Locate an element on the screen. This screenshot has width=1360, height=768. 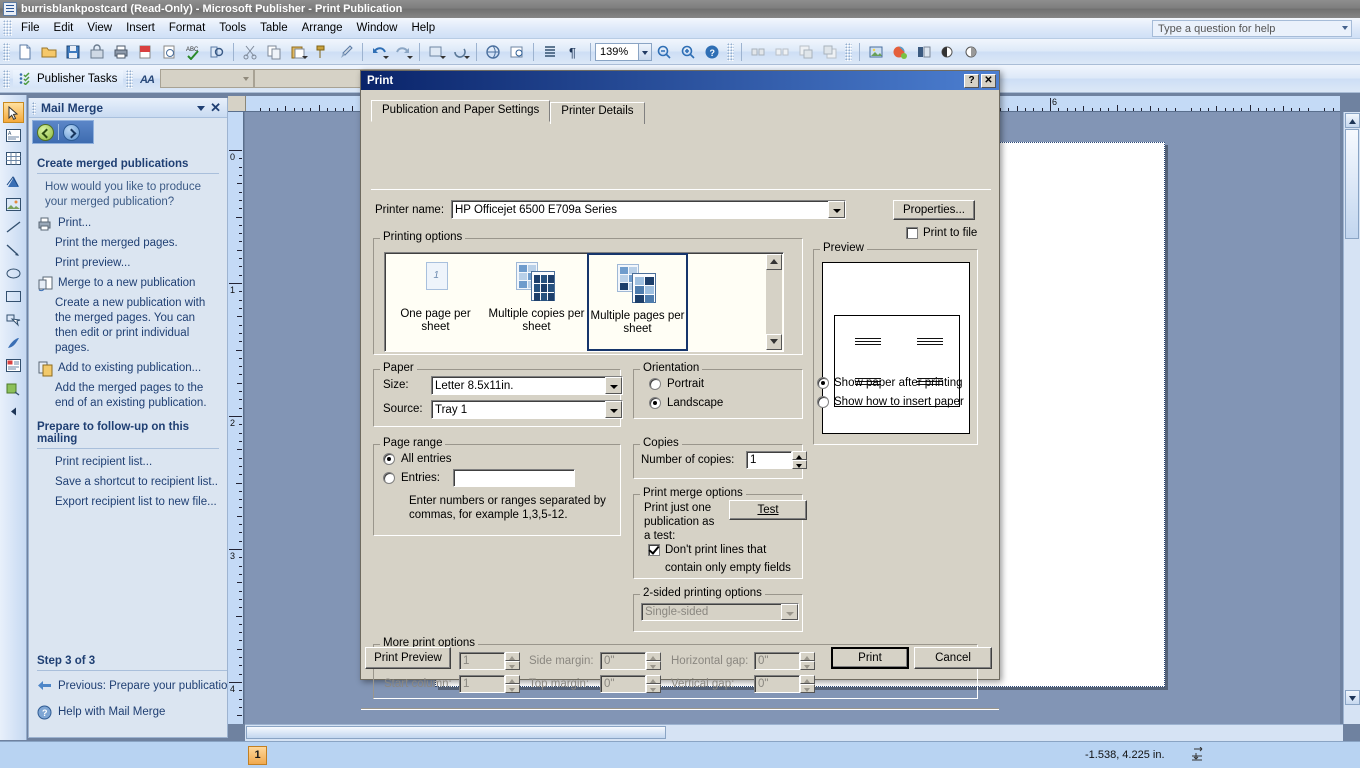
insert-picture-icon is located at coordinates (876, 52).